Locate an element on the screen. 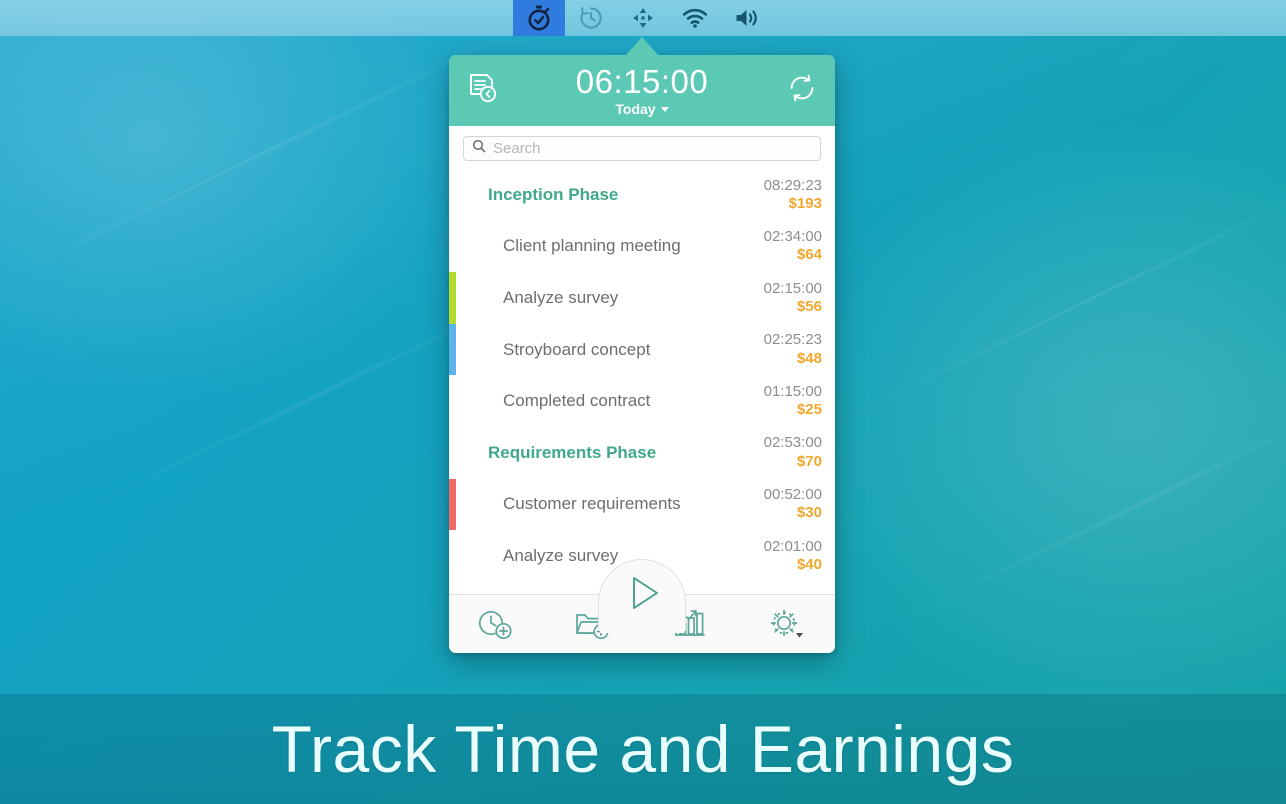 The height and width of the screenshot is (804, 1286). menubar-item-time-machine is located at coordinates (591, 18).